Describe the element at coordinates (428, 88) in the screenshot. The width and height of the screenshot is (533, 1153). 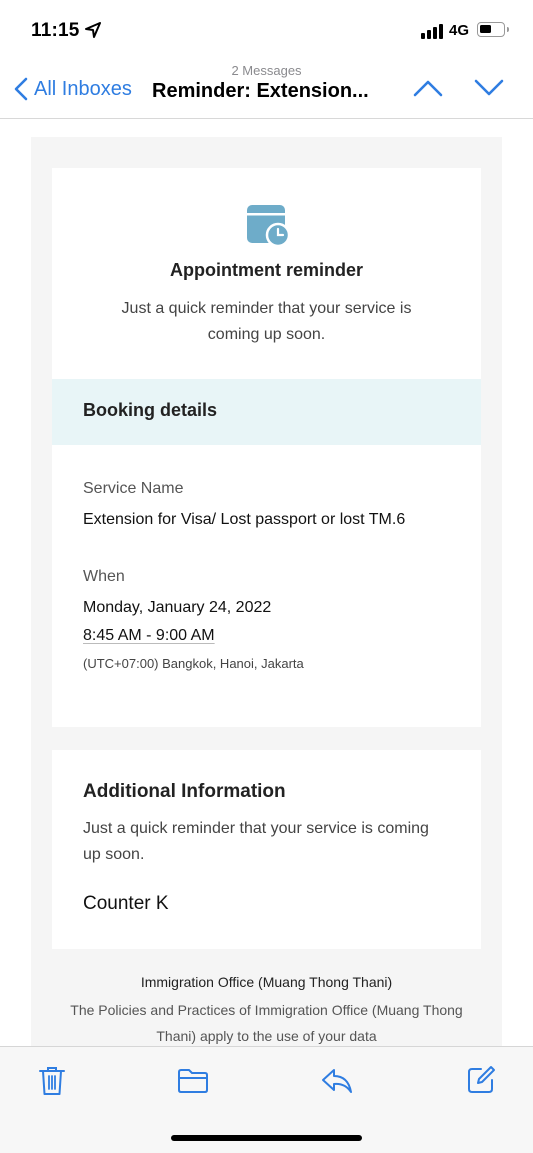
I see `previous-message-button` at that location.